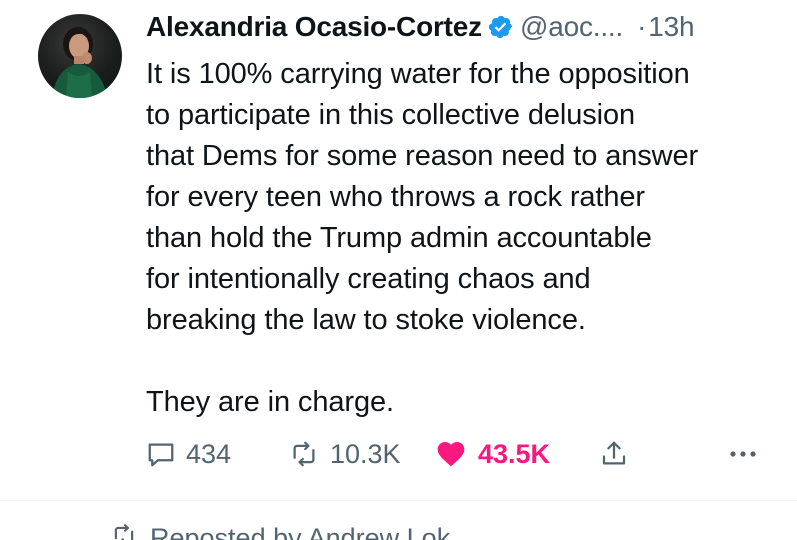 The image size is (797, 540). Describe the element at coordinates (80, 62) in the screenshot. I see `profile-photo` at that location.